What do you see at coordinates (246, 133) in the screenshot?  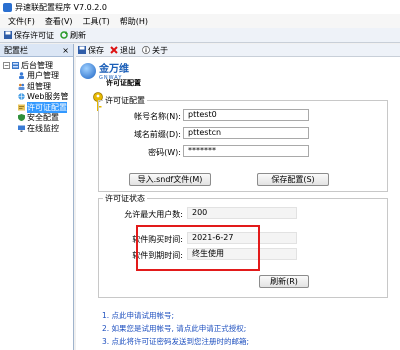 I see `domain-prefix-field: pttestcn` at bounding box center [246, 133].